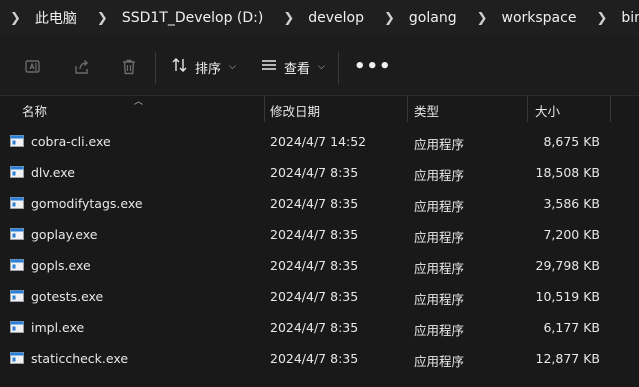 Image resolution: width=639 pixels, height=387 pixels. Describe the element at coordinates (80, 358) in the screenshot. I see `file-name: staticcheck.exe` at that location.